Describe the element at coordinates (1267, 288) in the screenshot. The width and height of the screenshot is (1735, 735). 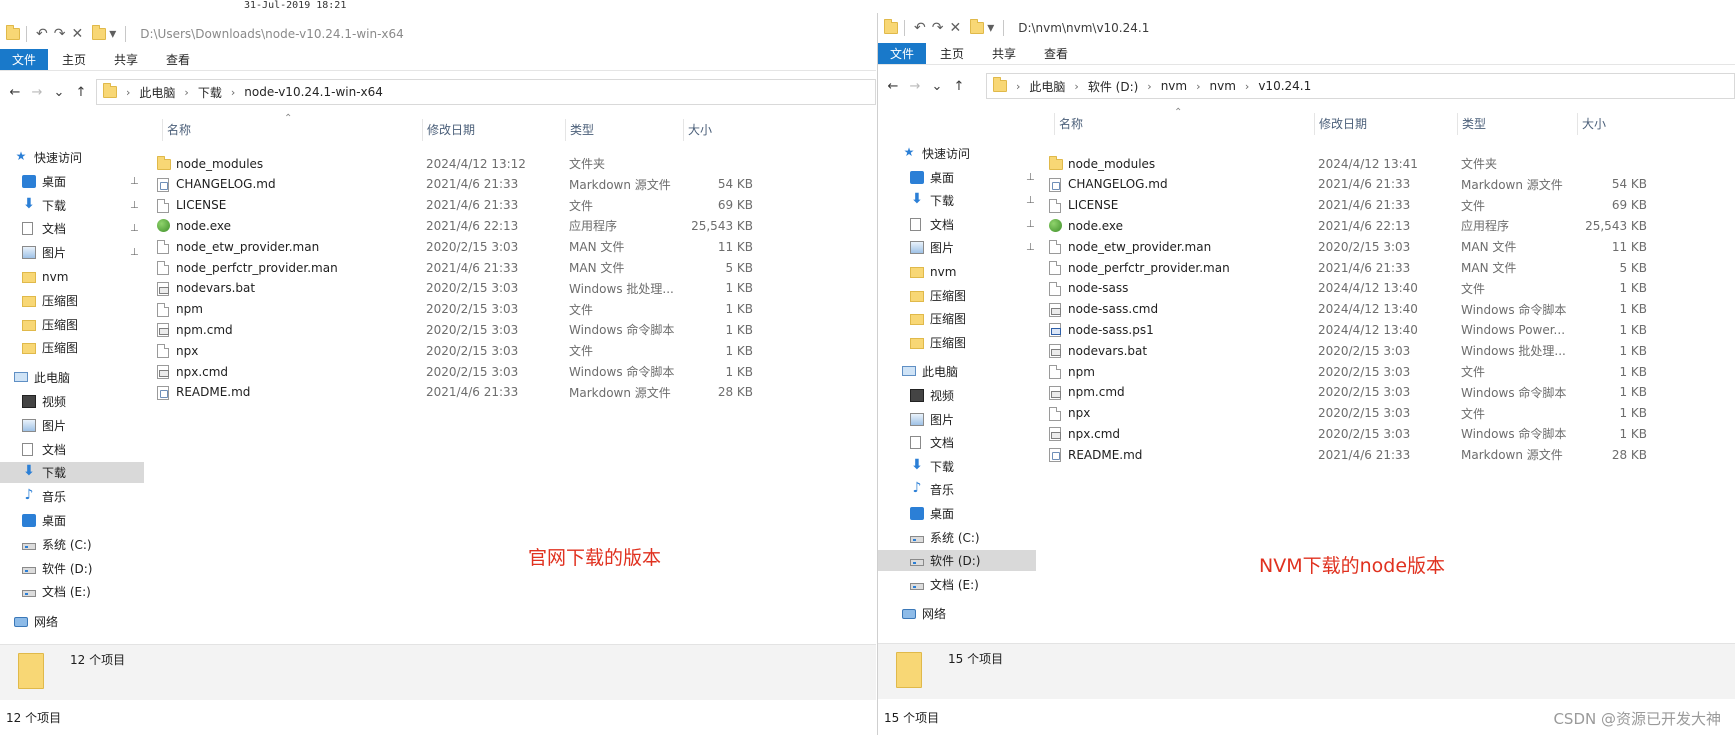
I see `file-row: node-sass 2024/4/12 13:40 文件 1 KB` at that location.